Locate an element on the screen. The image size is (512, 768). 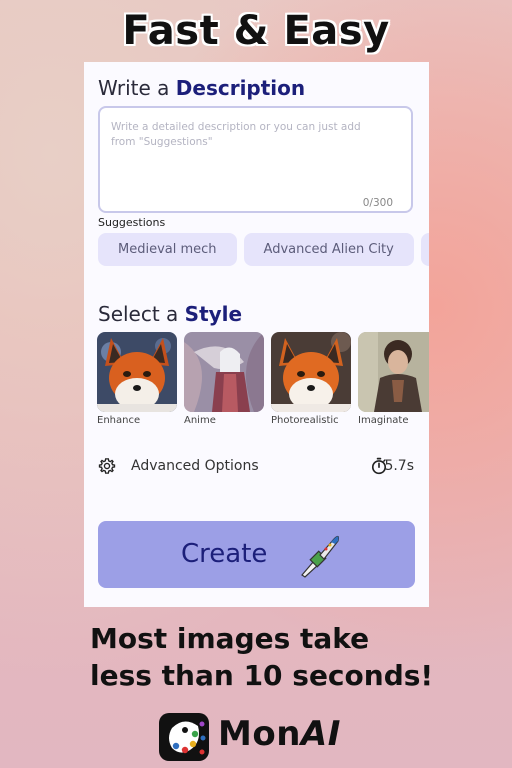
paintbrush-icon is located at coordinates (320, 556).